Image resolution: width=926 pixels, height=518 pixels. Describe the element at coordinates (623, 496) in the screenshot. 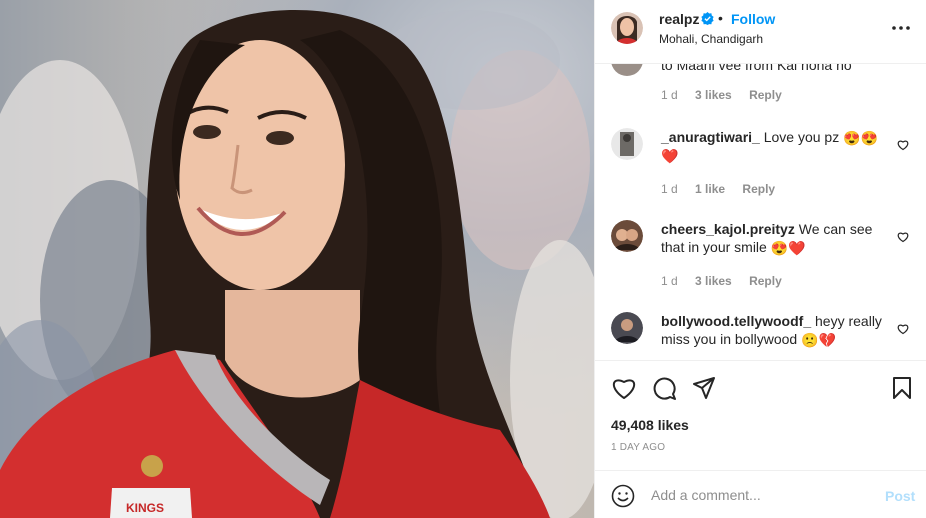

I see `emoji-picker-icon` at that location.